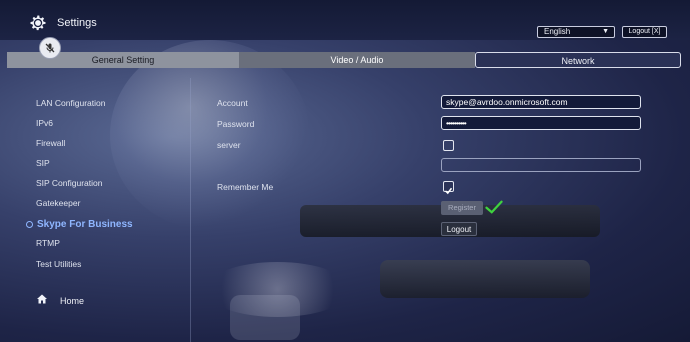 The height and width of the screenshot is (342, 690). Describe the element at coordinates (494, 207) in the screenshot. I see `checkmark-icon` at that location.